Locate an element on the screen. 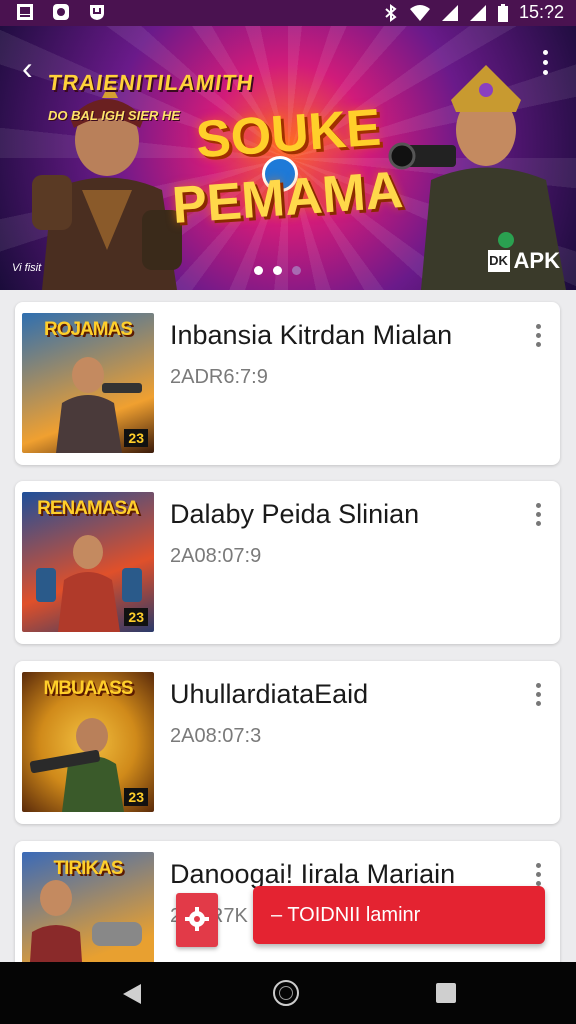  settings-fab-button is located at coordinates (197, 920).